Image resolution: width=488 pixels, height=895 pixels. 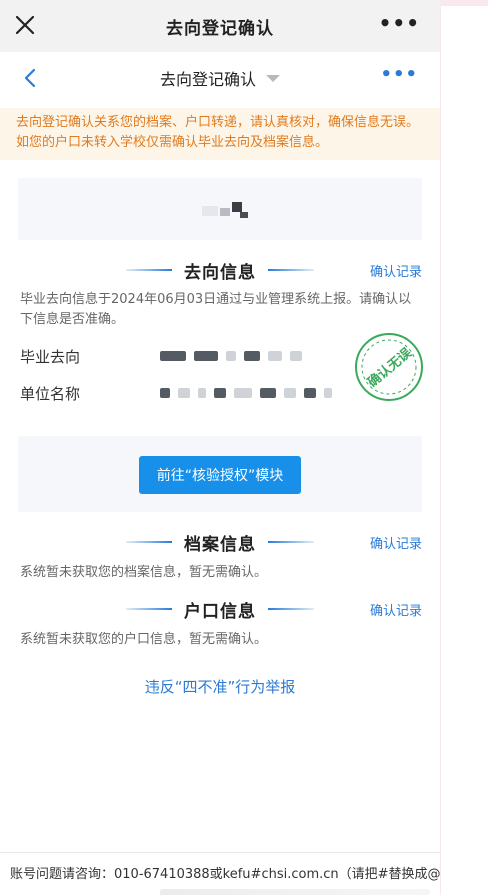 What do you see at coordinates (399, 75) in the screenshot?
I see `page-more-icon: •••` at bounding box center [399, 75].